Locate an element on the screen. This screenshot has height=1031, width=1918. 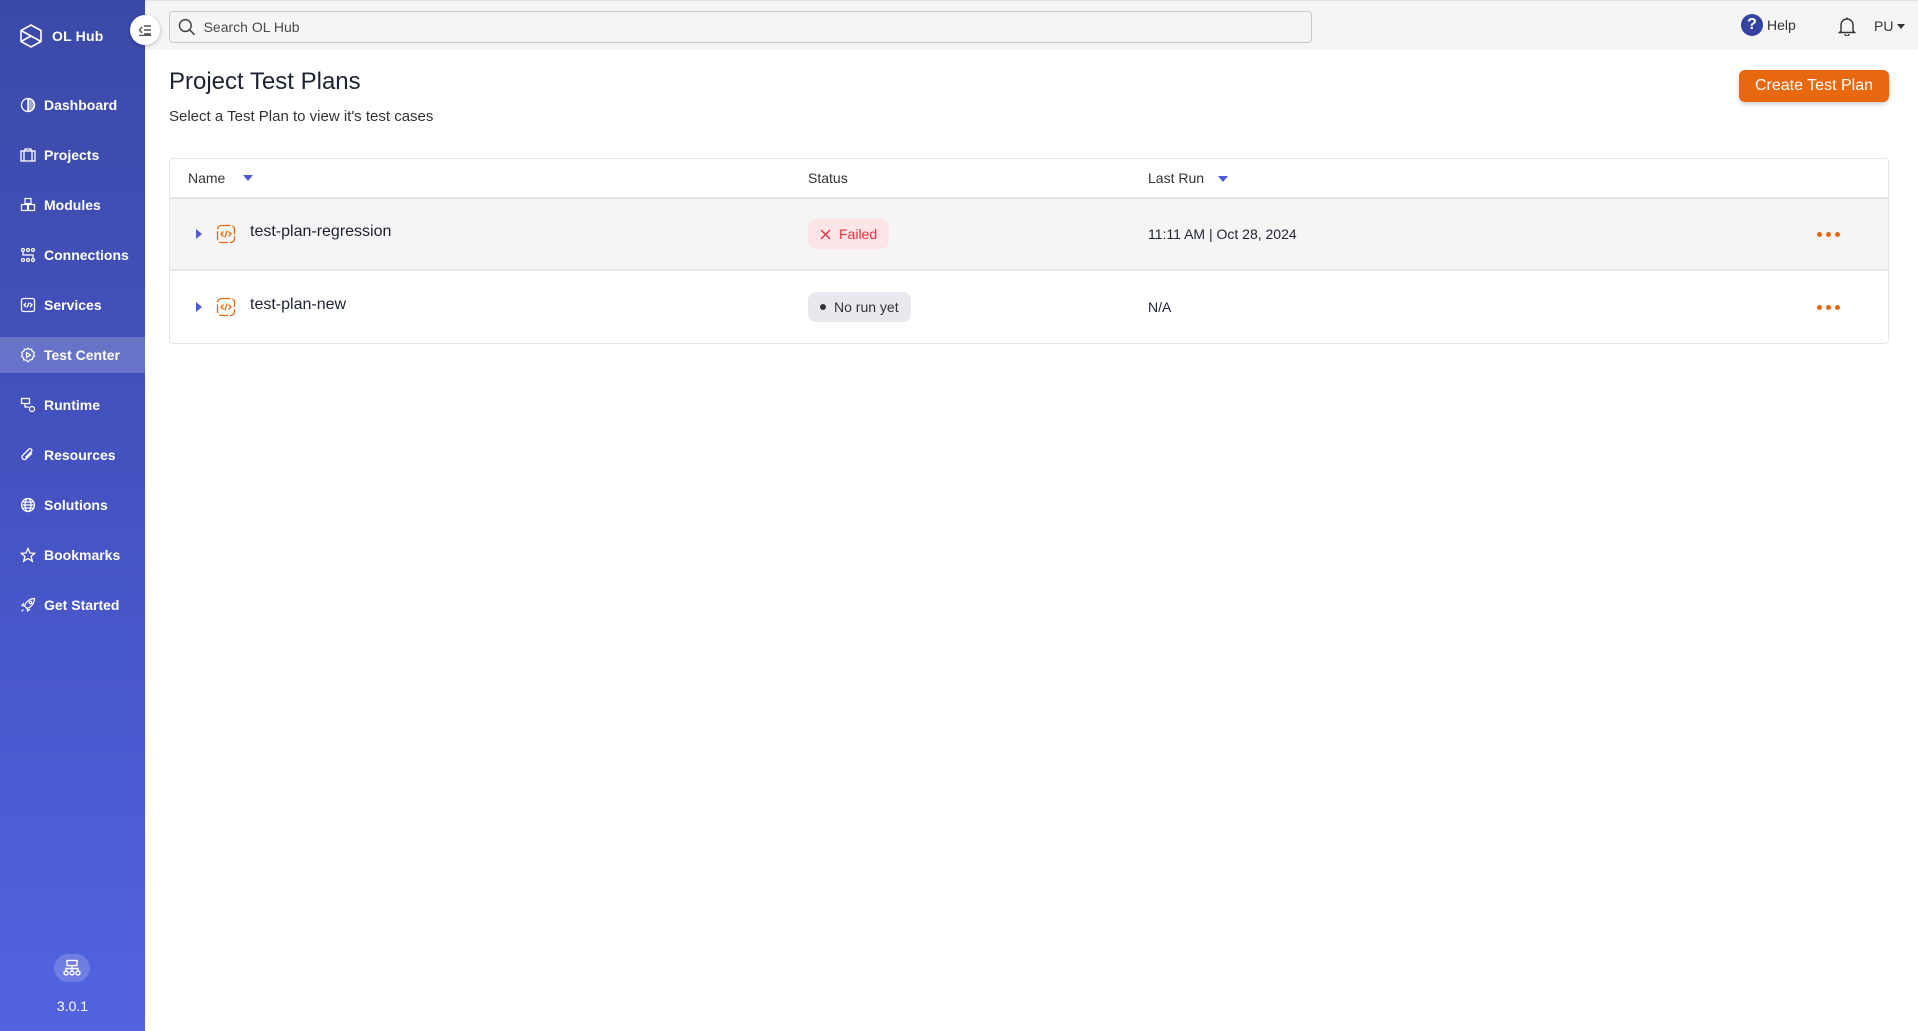
sidebar-item-test-center: Test Center is located at coordinates (72, 355).